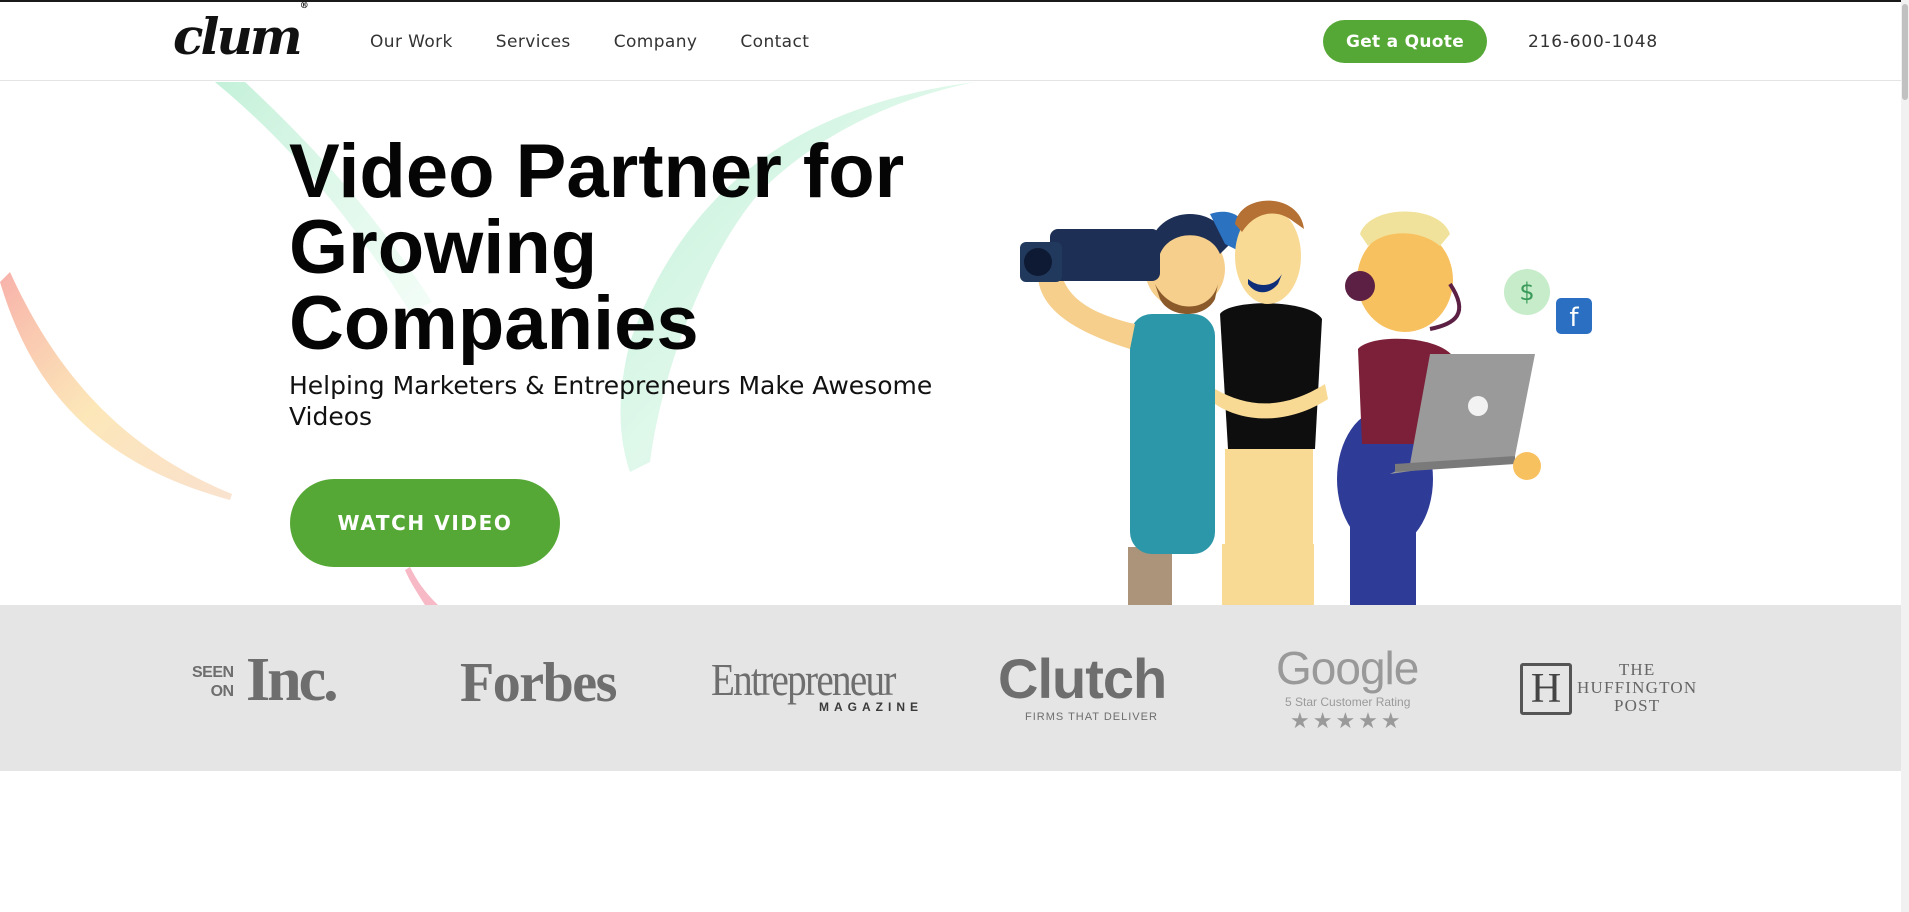  What do you see at coordinates (1905, 52) in the screenshot?
I see `scrollbar-thumb` at bounding box center [1905, 52].